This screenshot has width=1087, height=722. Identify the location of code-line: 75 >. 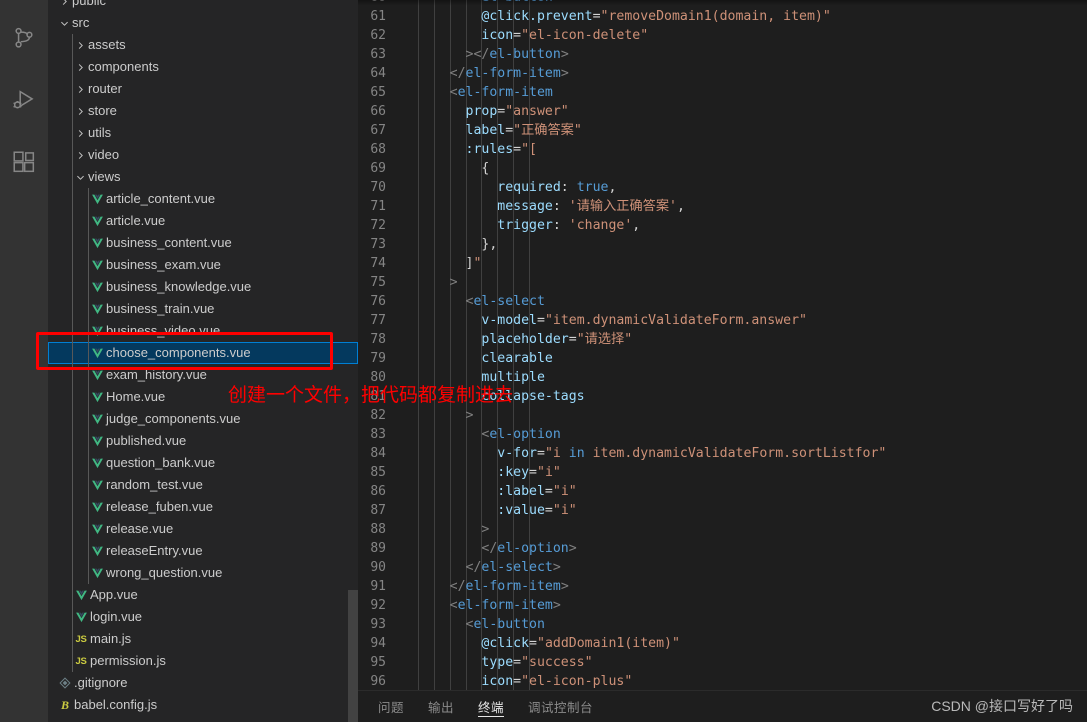
(722, 282).